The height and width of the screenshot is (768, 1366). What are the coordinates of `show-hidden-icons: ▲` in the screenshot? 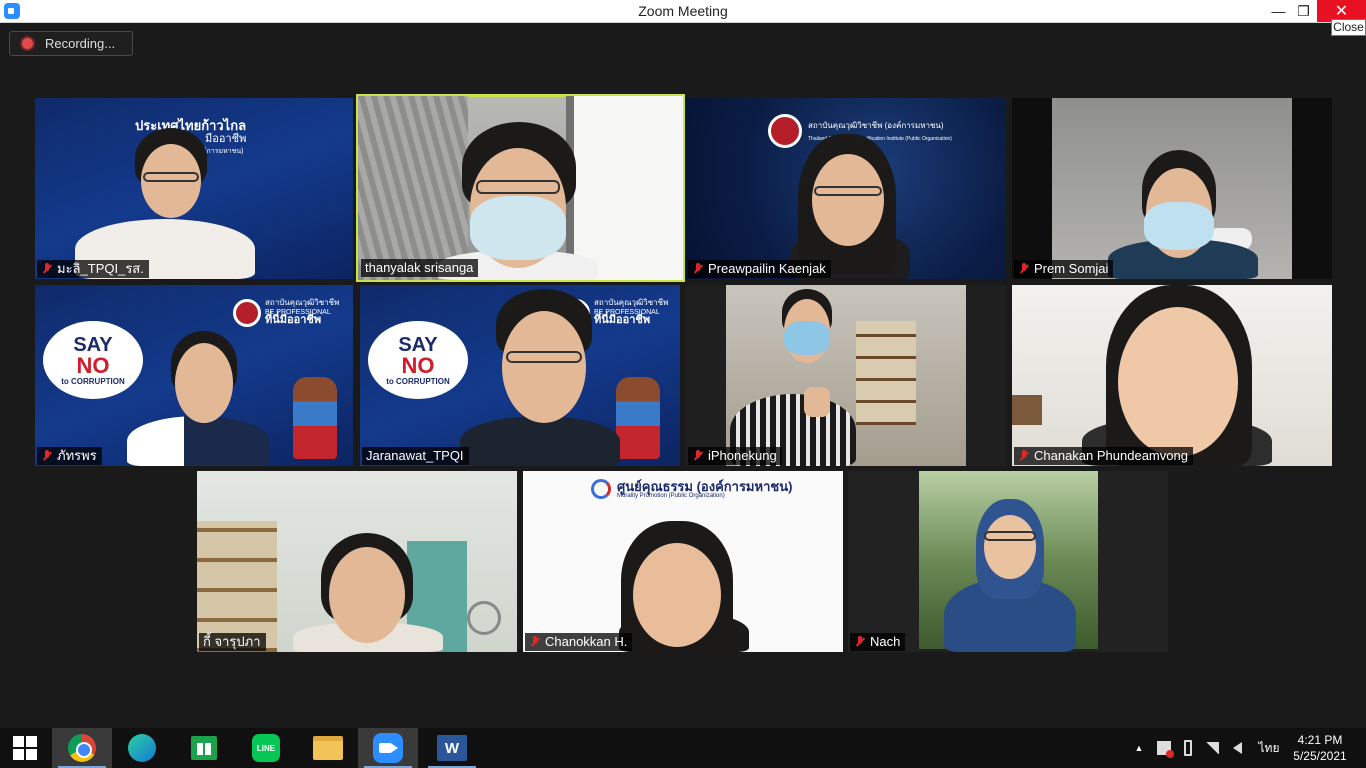 It's located at (1139, 748).